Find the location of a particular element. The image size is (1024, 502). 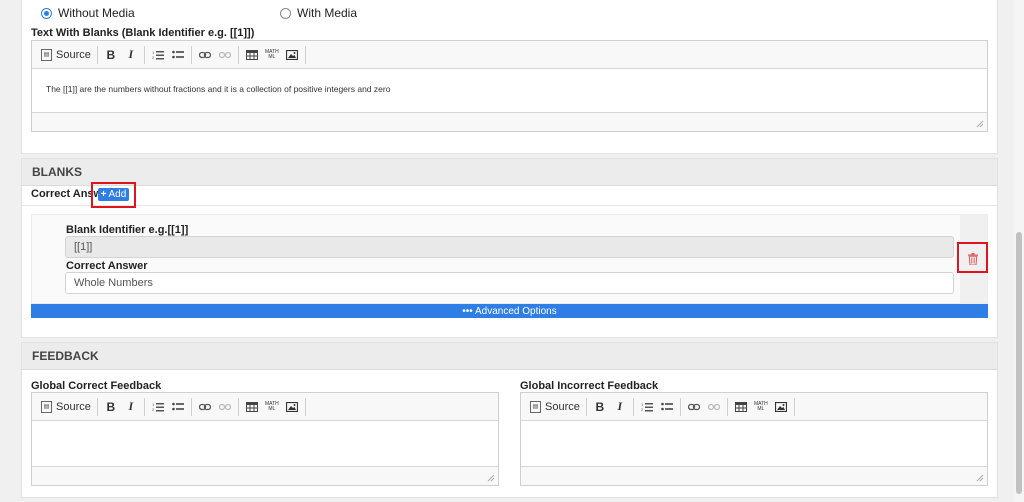

radio-with-media: With Media is located at coordinates (318, 13).